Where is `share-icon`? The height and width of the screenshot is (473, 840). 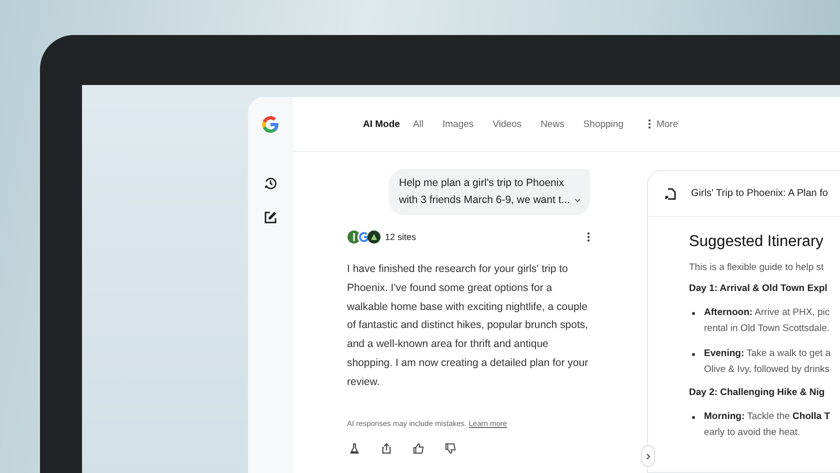
share-icon is located at coordinates (386, 448).